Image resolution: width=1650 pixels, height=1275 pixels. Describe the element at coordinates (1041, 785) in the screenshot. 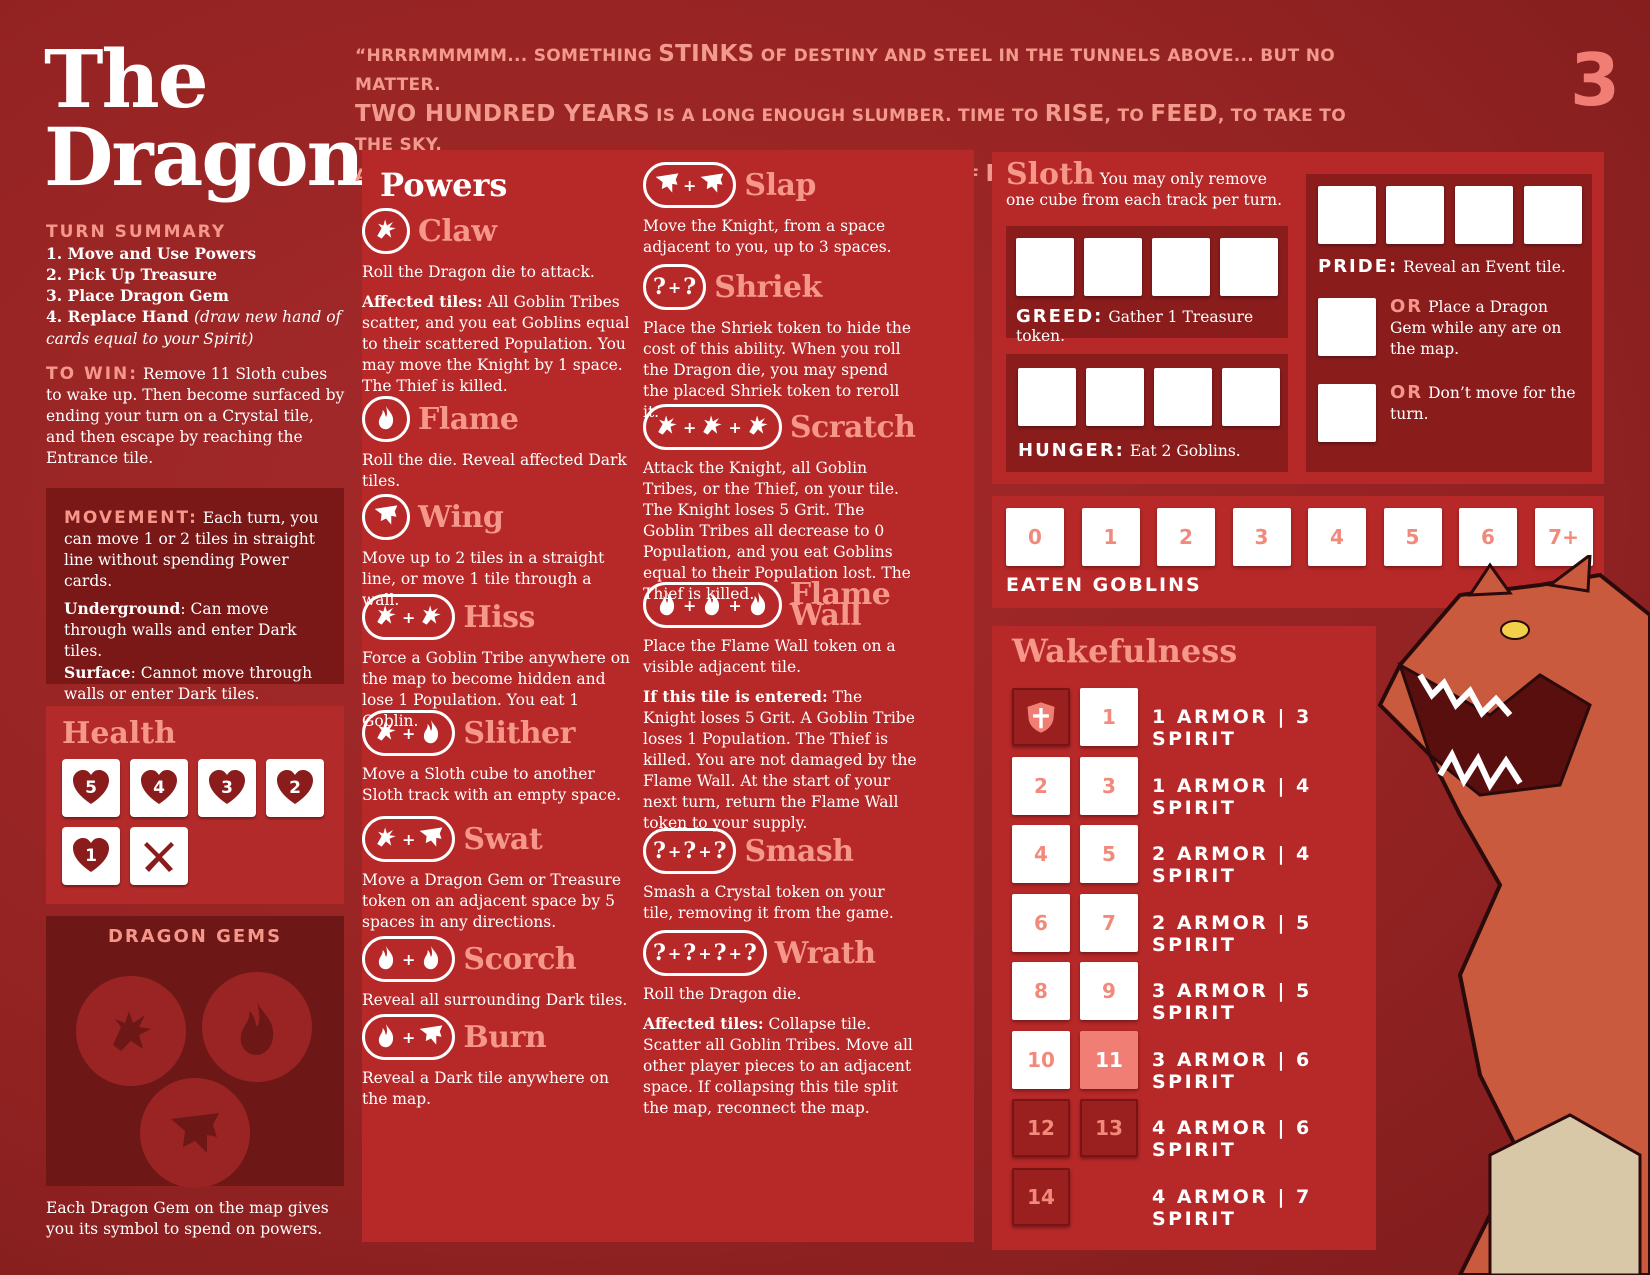

I see `wakefulness-space: 2` at that location.